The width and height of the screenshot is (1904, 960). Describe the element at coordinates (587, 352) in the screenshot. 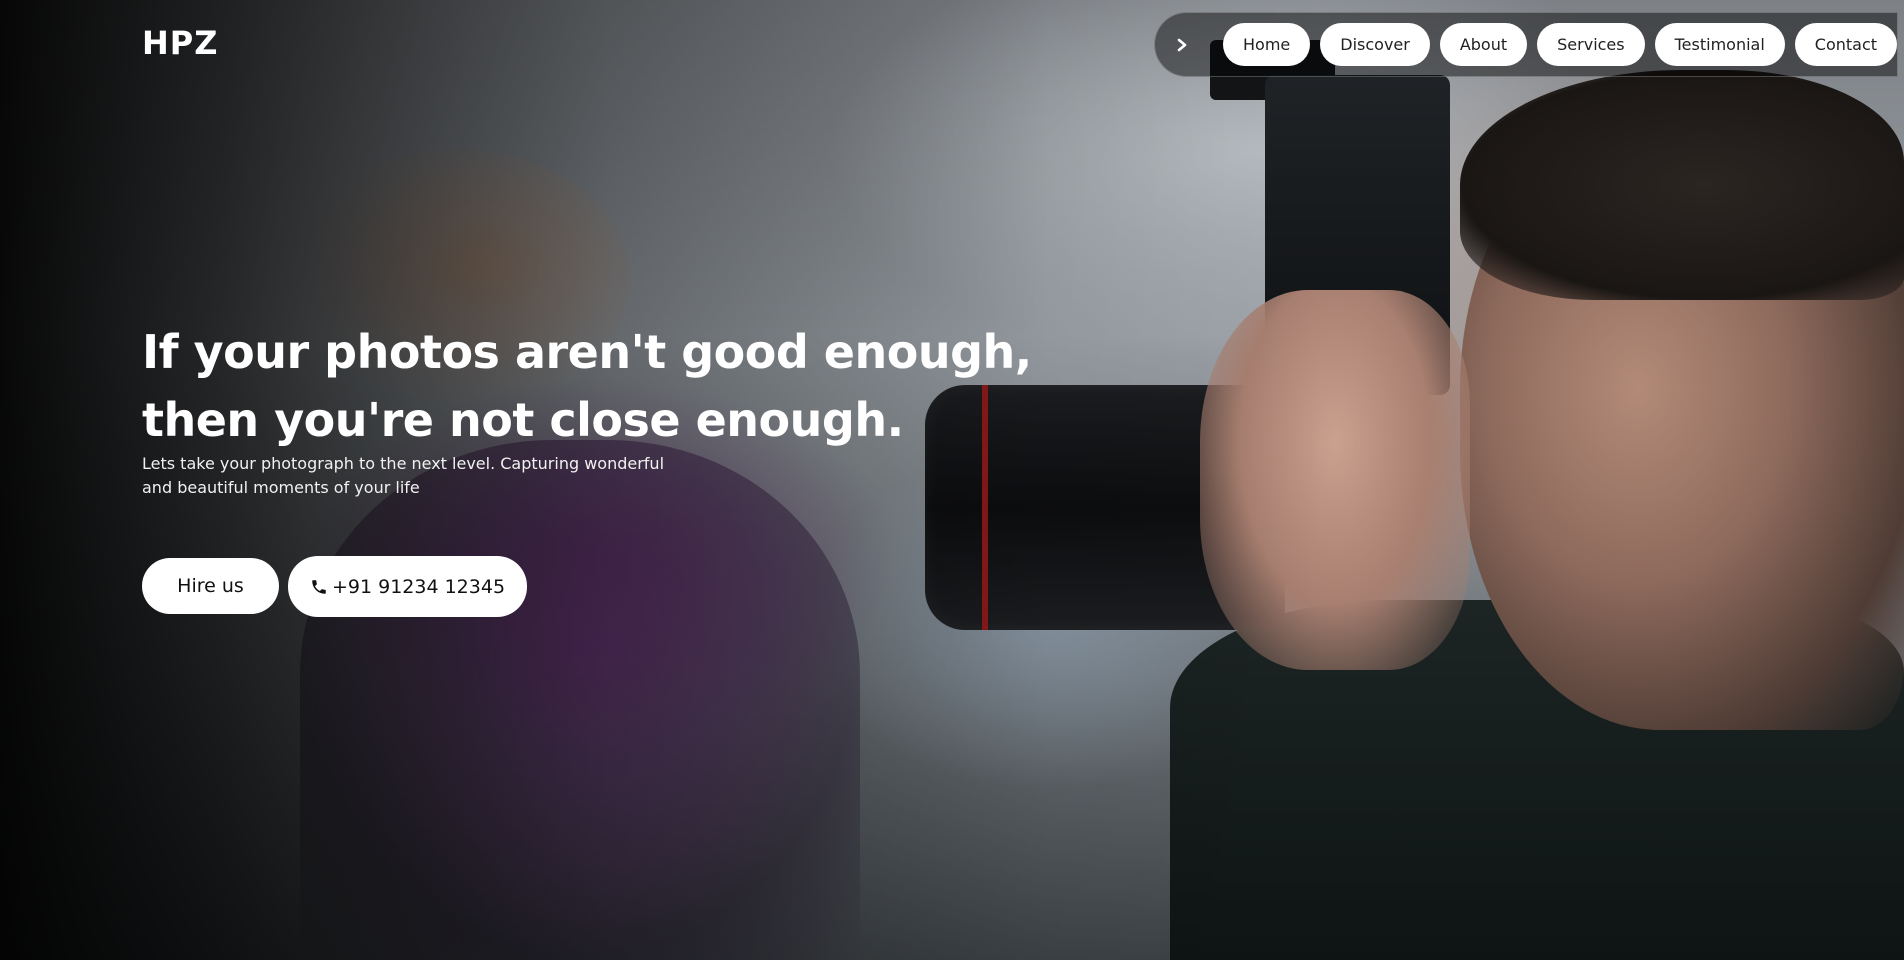

I see `hero-headline-line-1: If your photos aren't good enough,` at that location.